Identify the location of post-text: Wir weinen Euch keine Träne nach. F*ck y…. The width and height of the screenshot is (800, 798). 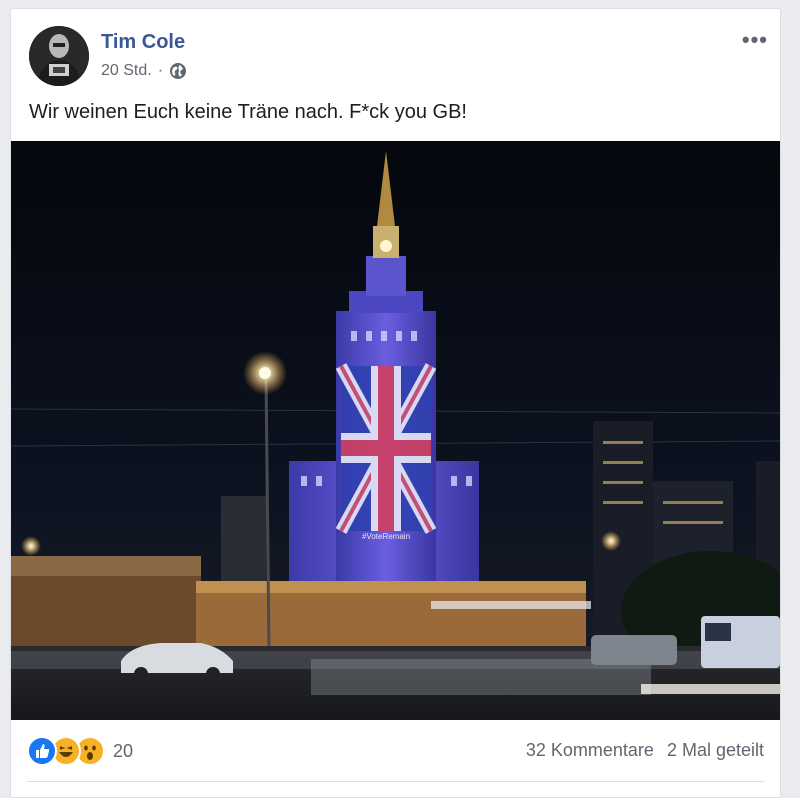
(248, 112).